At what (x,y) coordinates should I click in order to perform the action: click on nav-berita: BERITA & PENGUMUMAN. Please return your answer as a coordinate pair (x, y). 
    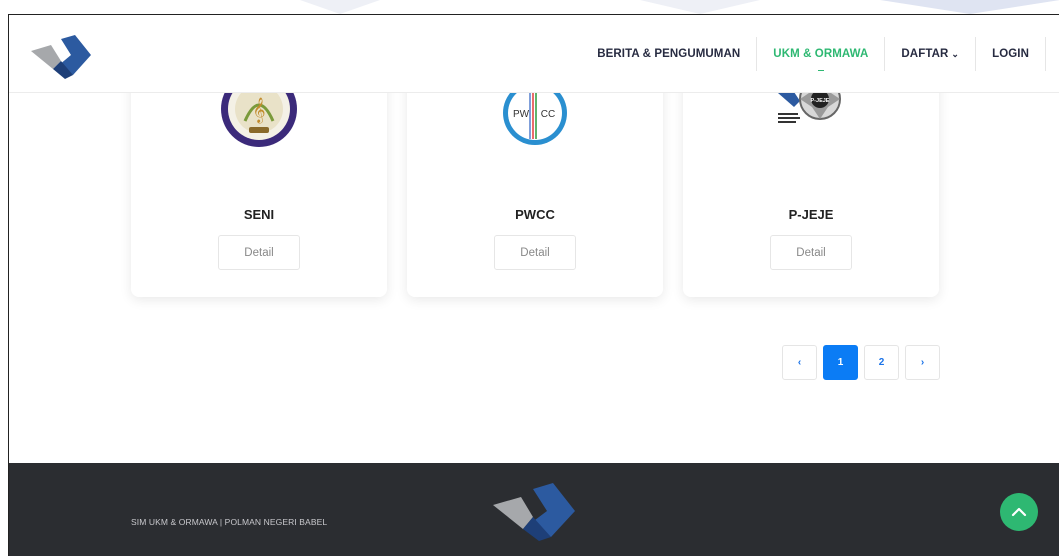
    Looking at the image, I should click on (668, 54).